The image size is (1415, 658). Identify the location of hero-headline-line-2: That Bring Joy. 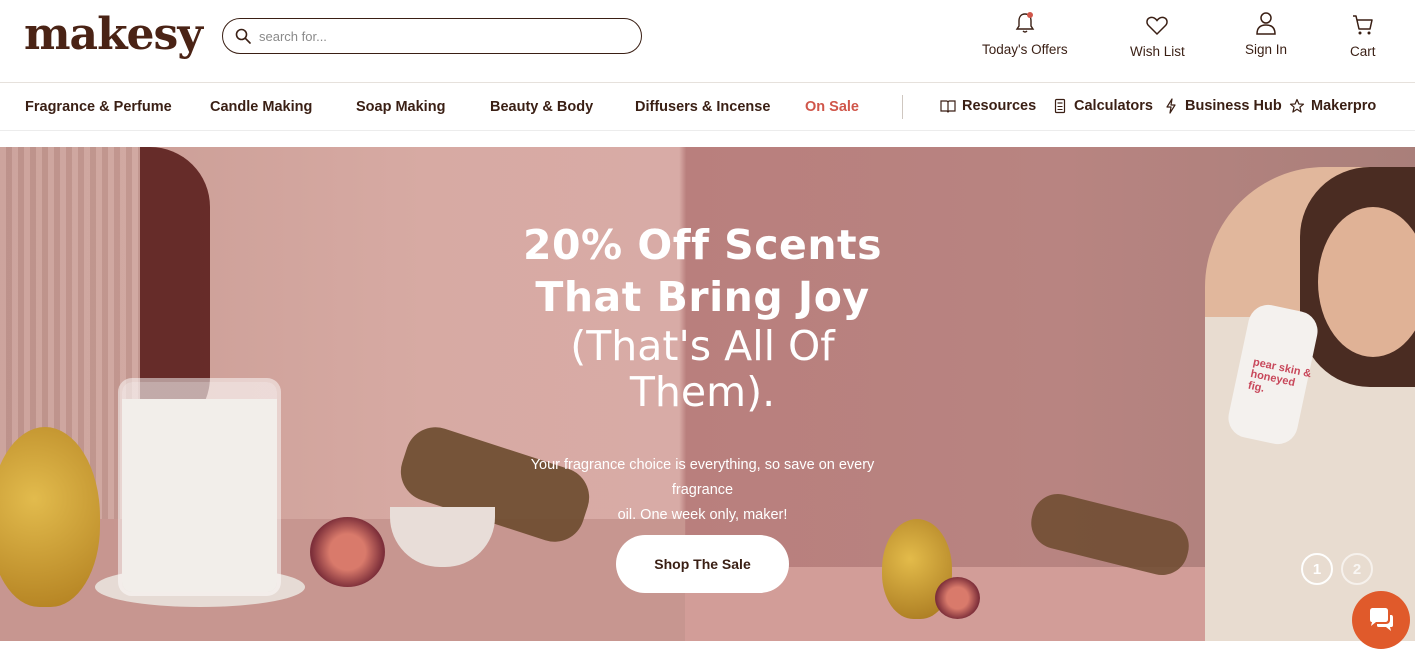
(702, 297).